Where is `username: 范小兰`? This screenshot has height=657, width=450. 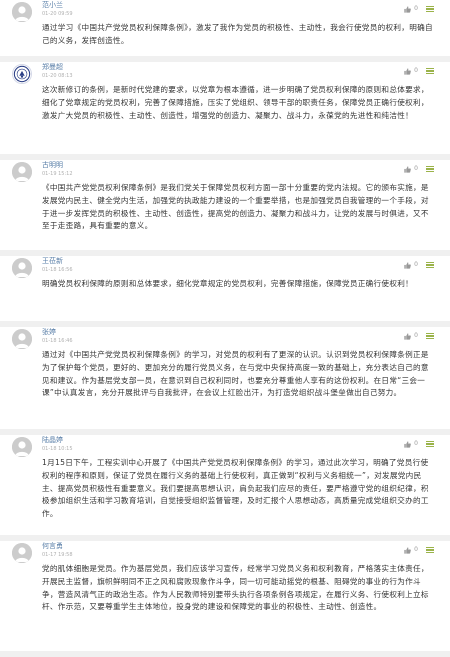 username: 范小兰 is located at coordinates (57, 5).